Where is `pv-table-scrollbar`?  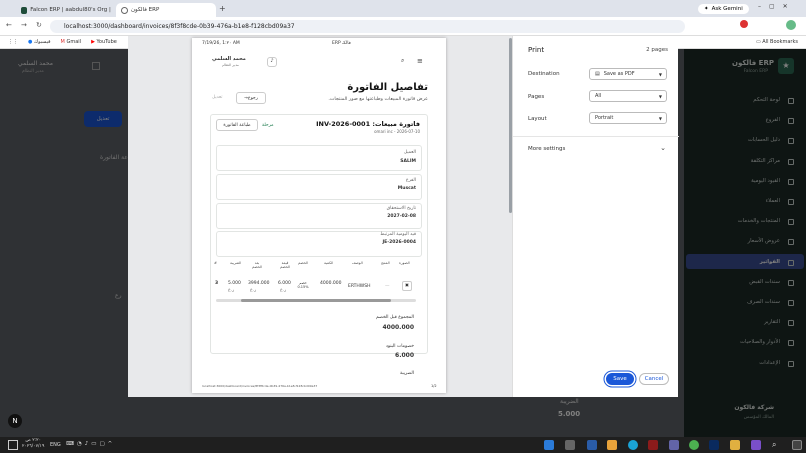
pv-table-scrollbar is located at coordinates (316, 300).